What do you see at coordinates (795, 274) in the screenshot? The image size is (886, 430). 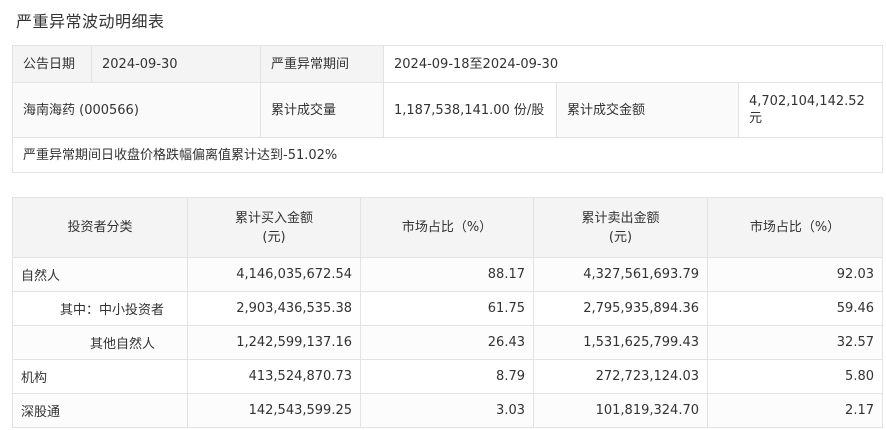 I see `sell-share-cell: 92.03` at bounding box center [795, 274].